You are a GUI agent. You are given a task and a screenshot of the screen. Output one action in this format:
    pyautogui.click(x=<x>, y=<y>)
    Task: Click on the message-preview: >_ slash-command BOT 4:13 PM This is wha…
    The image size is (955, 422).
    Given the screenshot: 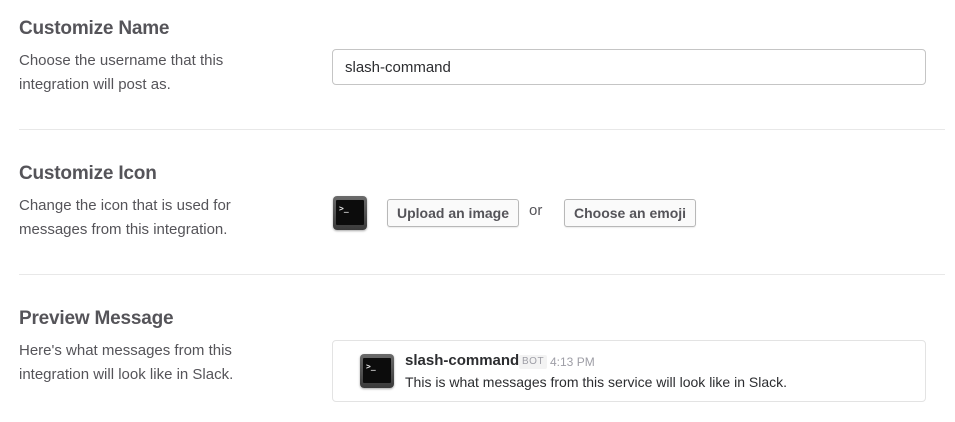 What is the action you would take?
    pyautogui.click(x=629, y=371)
    